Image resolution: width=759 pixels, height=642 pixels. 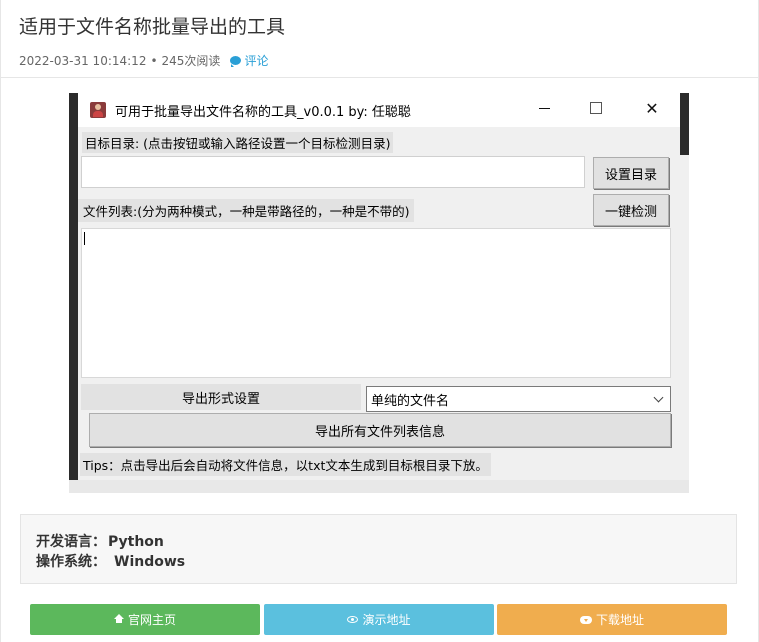 I want to click on dev-language-label: 开发语言：, so click(x=71, y=542).